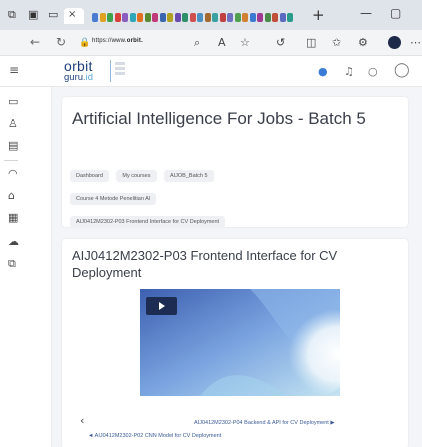 This screenshot has height=447, width=422. What do you see at coordinates (136, 176) in the screenshot?
I see `breadcrumb-item-my-courses: My courses` at bounding box center [136, 176].